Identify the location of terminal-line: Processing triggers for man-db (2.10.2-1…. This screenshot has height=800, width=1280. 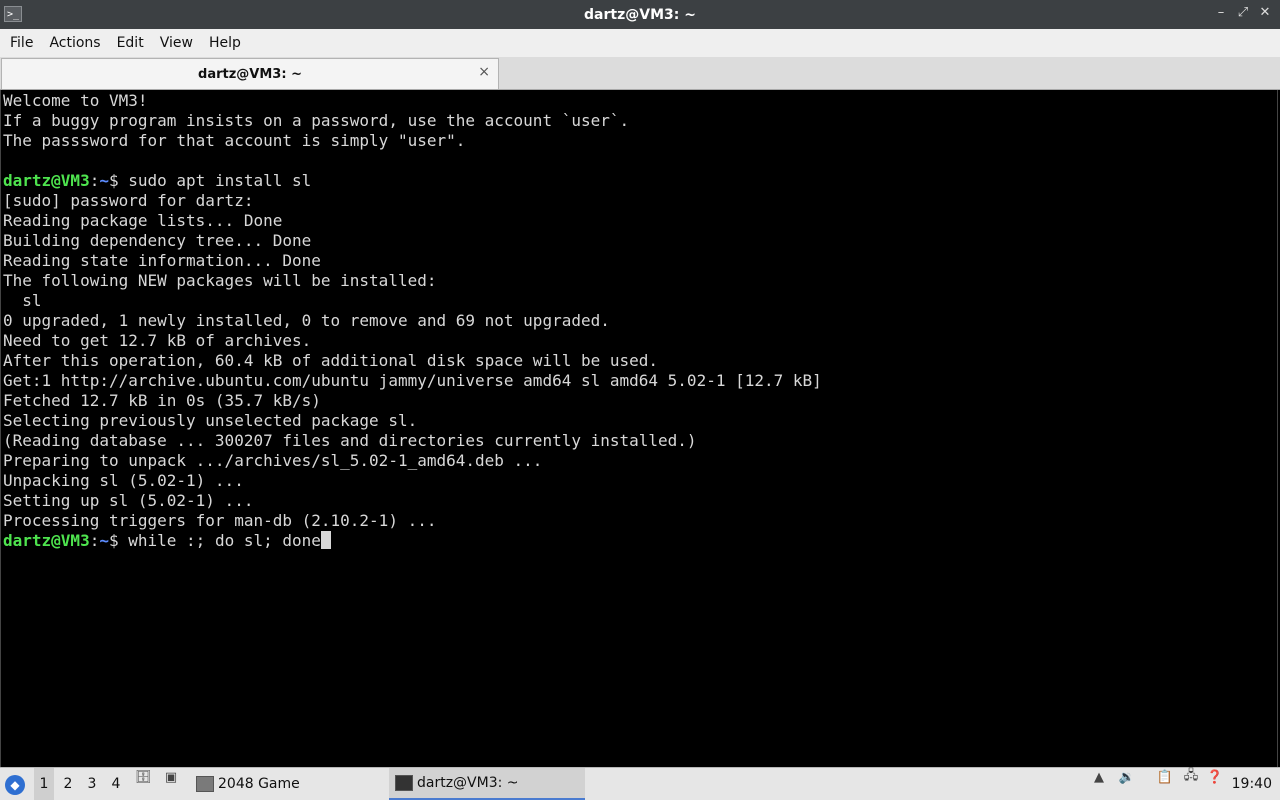
(220, 520).